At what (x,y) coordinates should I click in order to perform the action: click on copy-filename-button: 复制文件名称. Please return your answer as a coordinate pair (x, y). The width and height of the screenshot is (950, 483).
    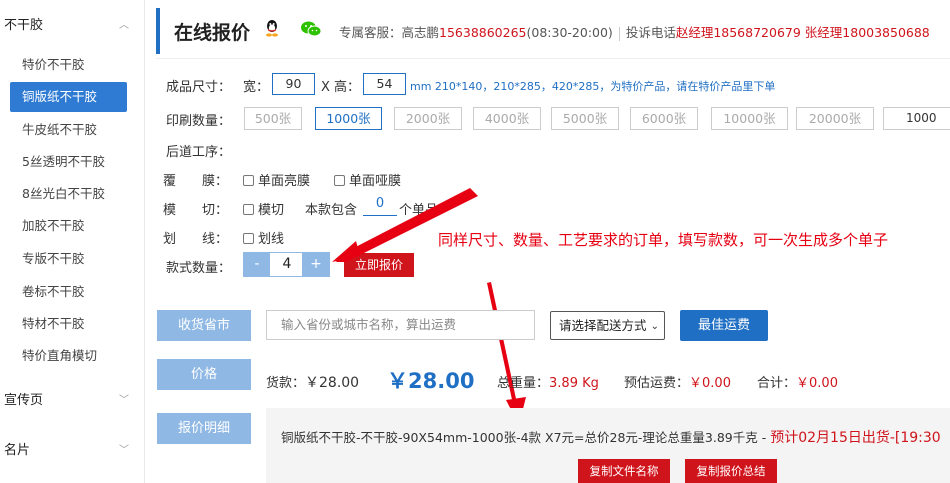
    Looking at the image, I should click on (624, 471).